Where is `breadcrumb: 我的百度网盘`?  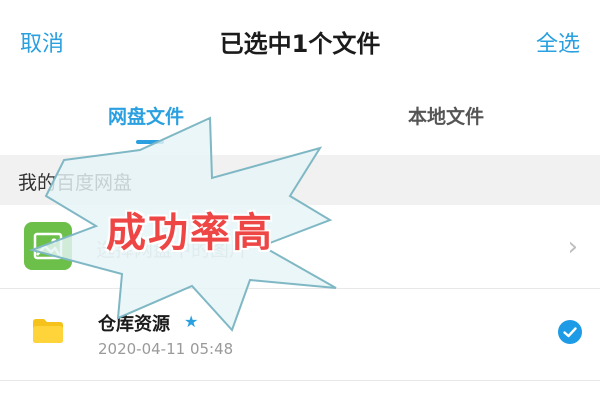 breadcrumb: 我的百度网盘 is located at coordinates (300, 180).